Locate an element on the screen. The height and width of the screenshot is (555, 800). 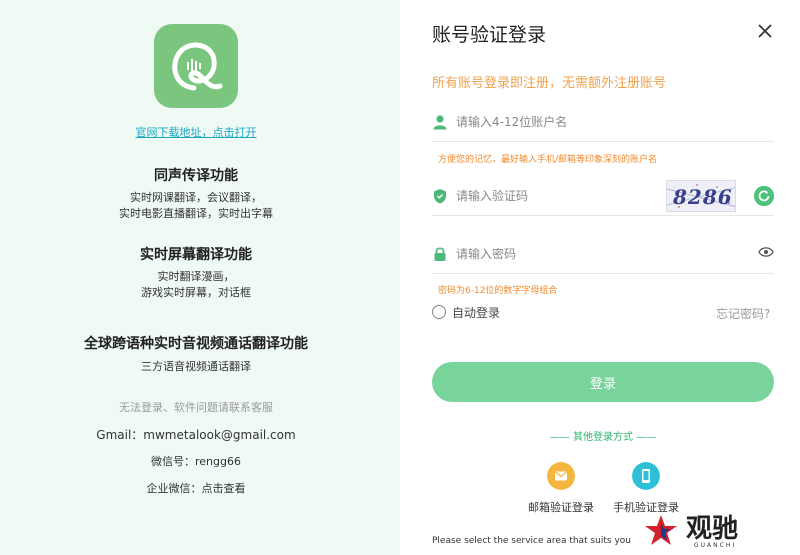
captcha-text: 8286 is located at coordinates (703, 197).